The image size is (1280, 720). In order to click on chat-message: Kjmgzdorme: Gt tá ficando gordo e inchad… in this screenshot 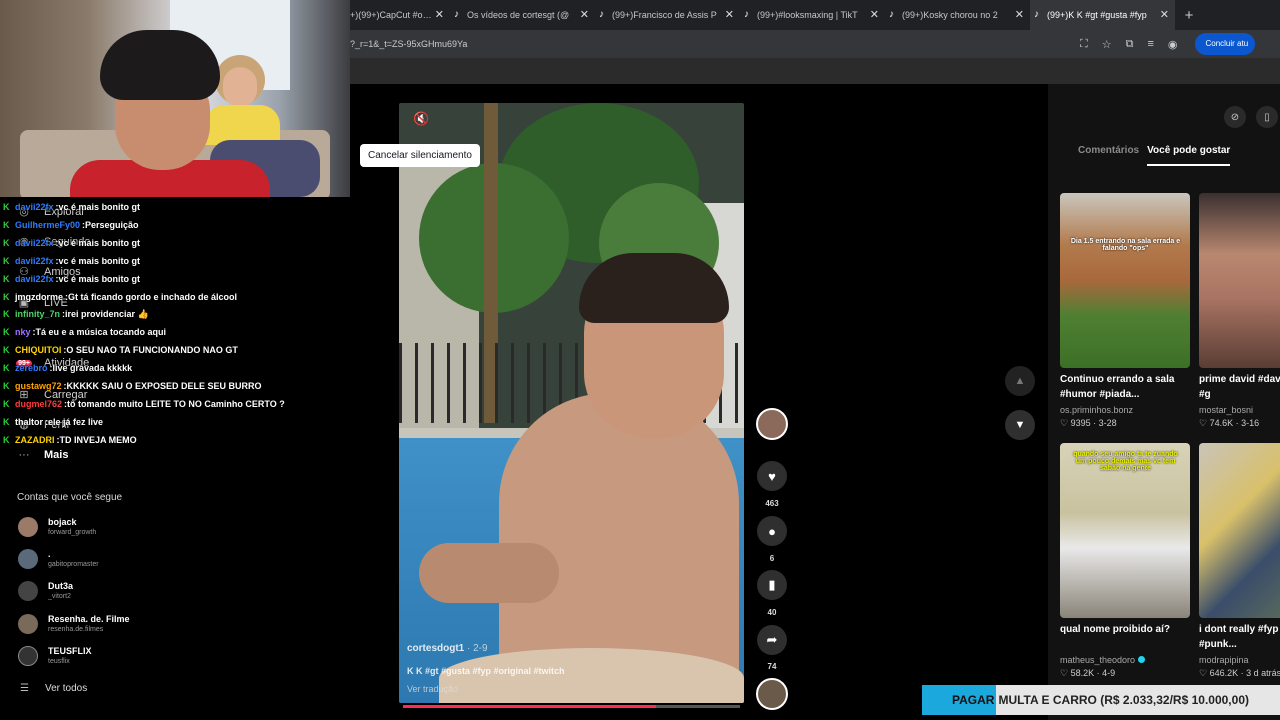, I will do `click(120, 296)`.